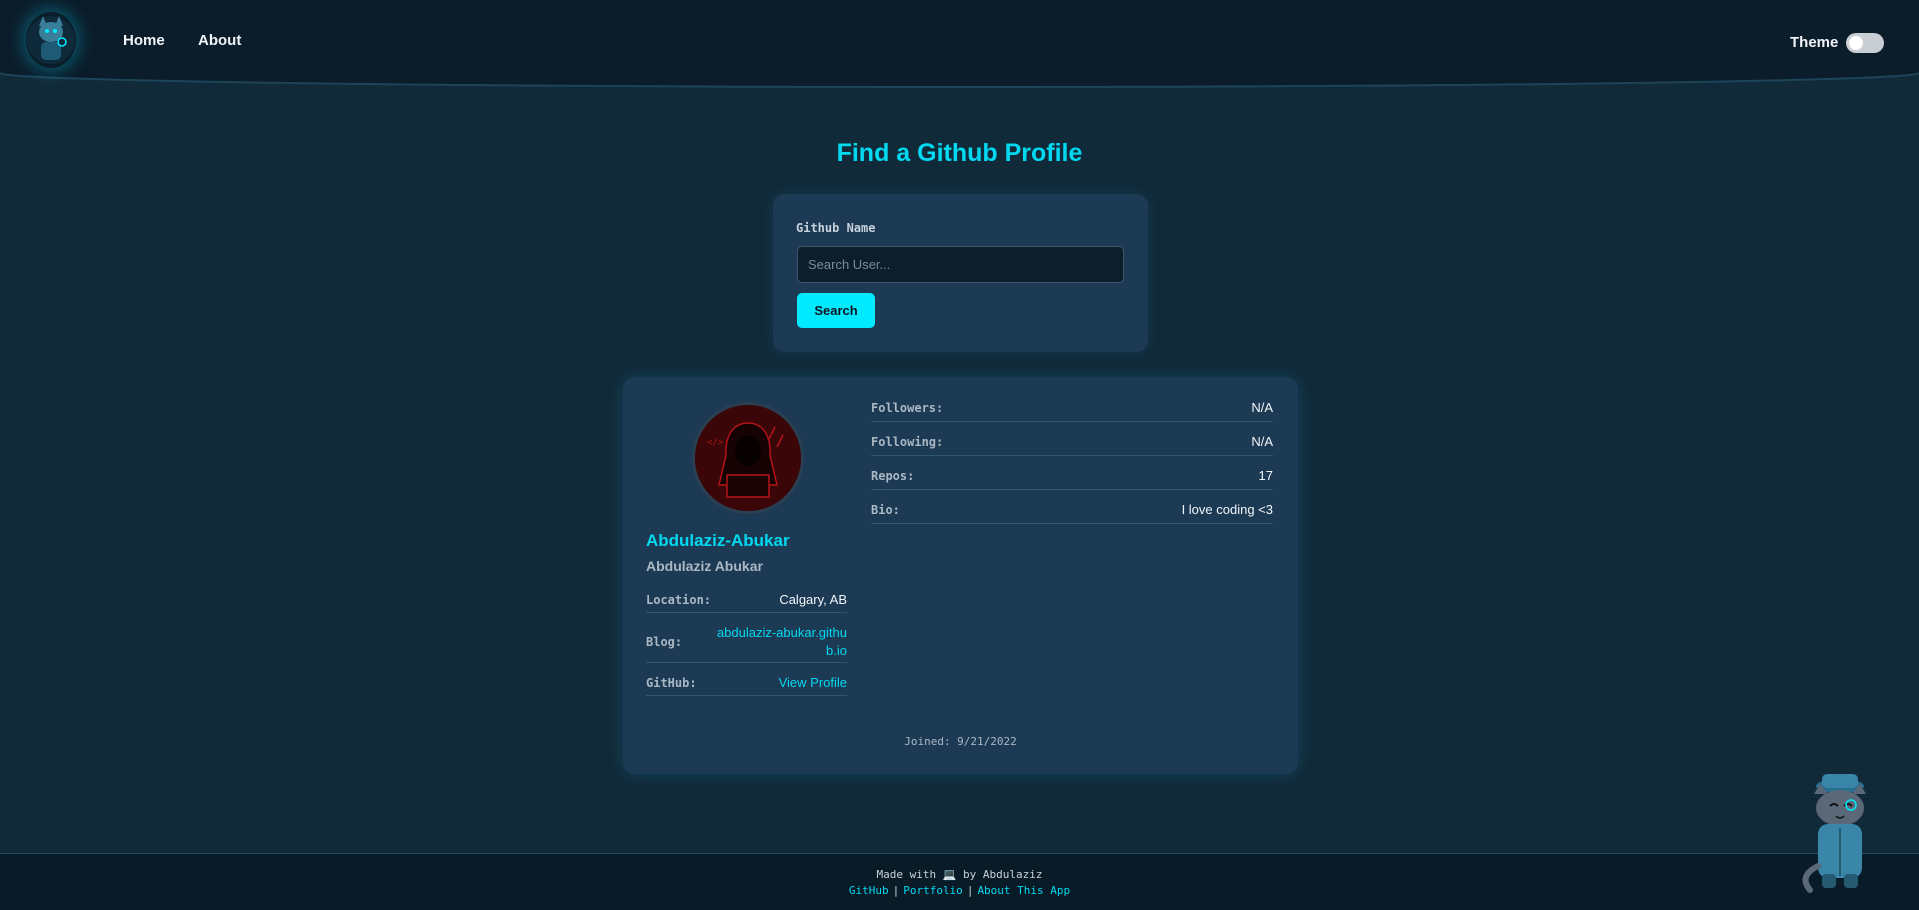 This screenshot has width=1919, height=910. I want to click on search-input, so click(960, 264).